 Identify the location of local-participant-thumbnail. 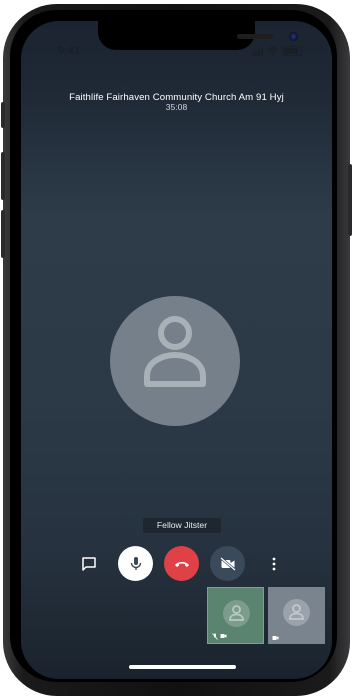
(235, 615).